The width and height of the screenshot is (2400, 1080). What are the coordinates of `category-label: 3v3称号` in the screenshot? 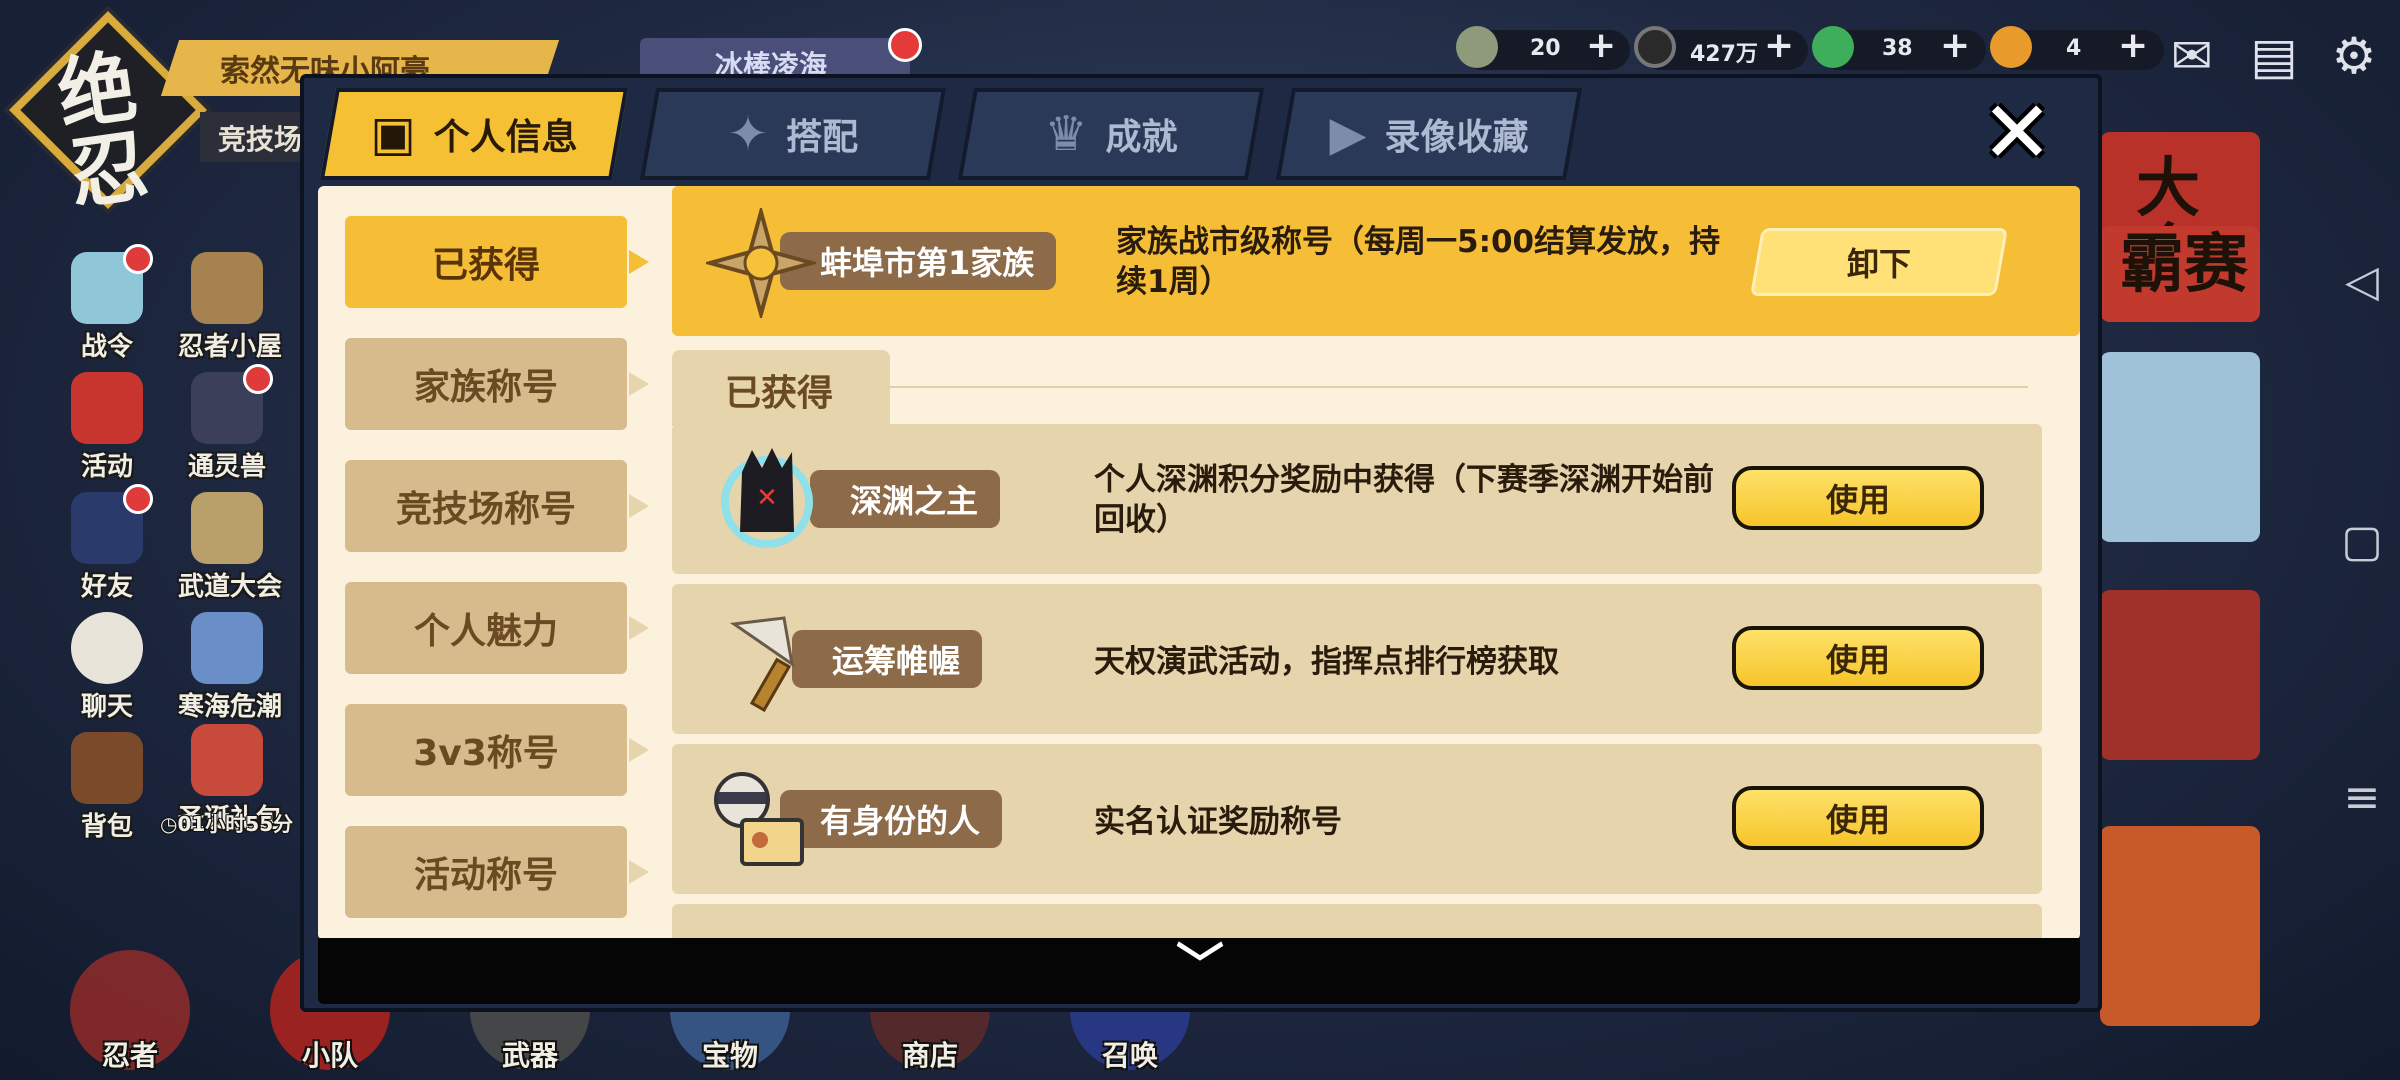 It's located at (486, 753).